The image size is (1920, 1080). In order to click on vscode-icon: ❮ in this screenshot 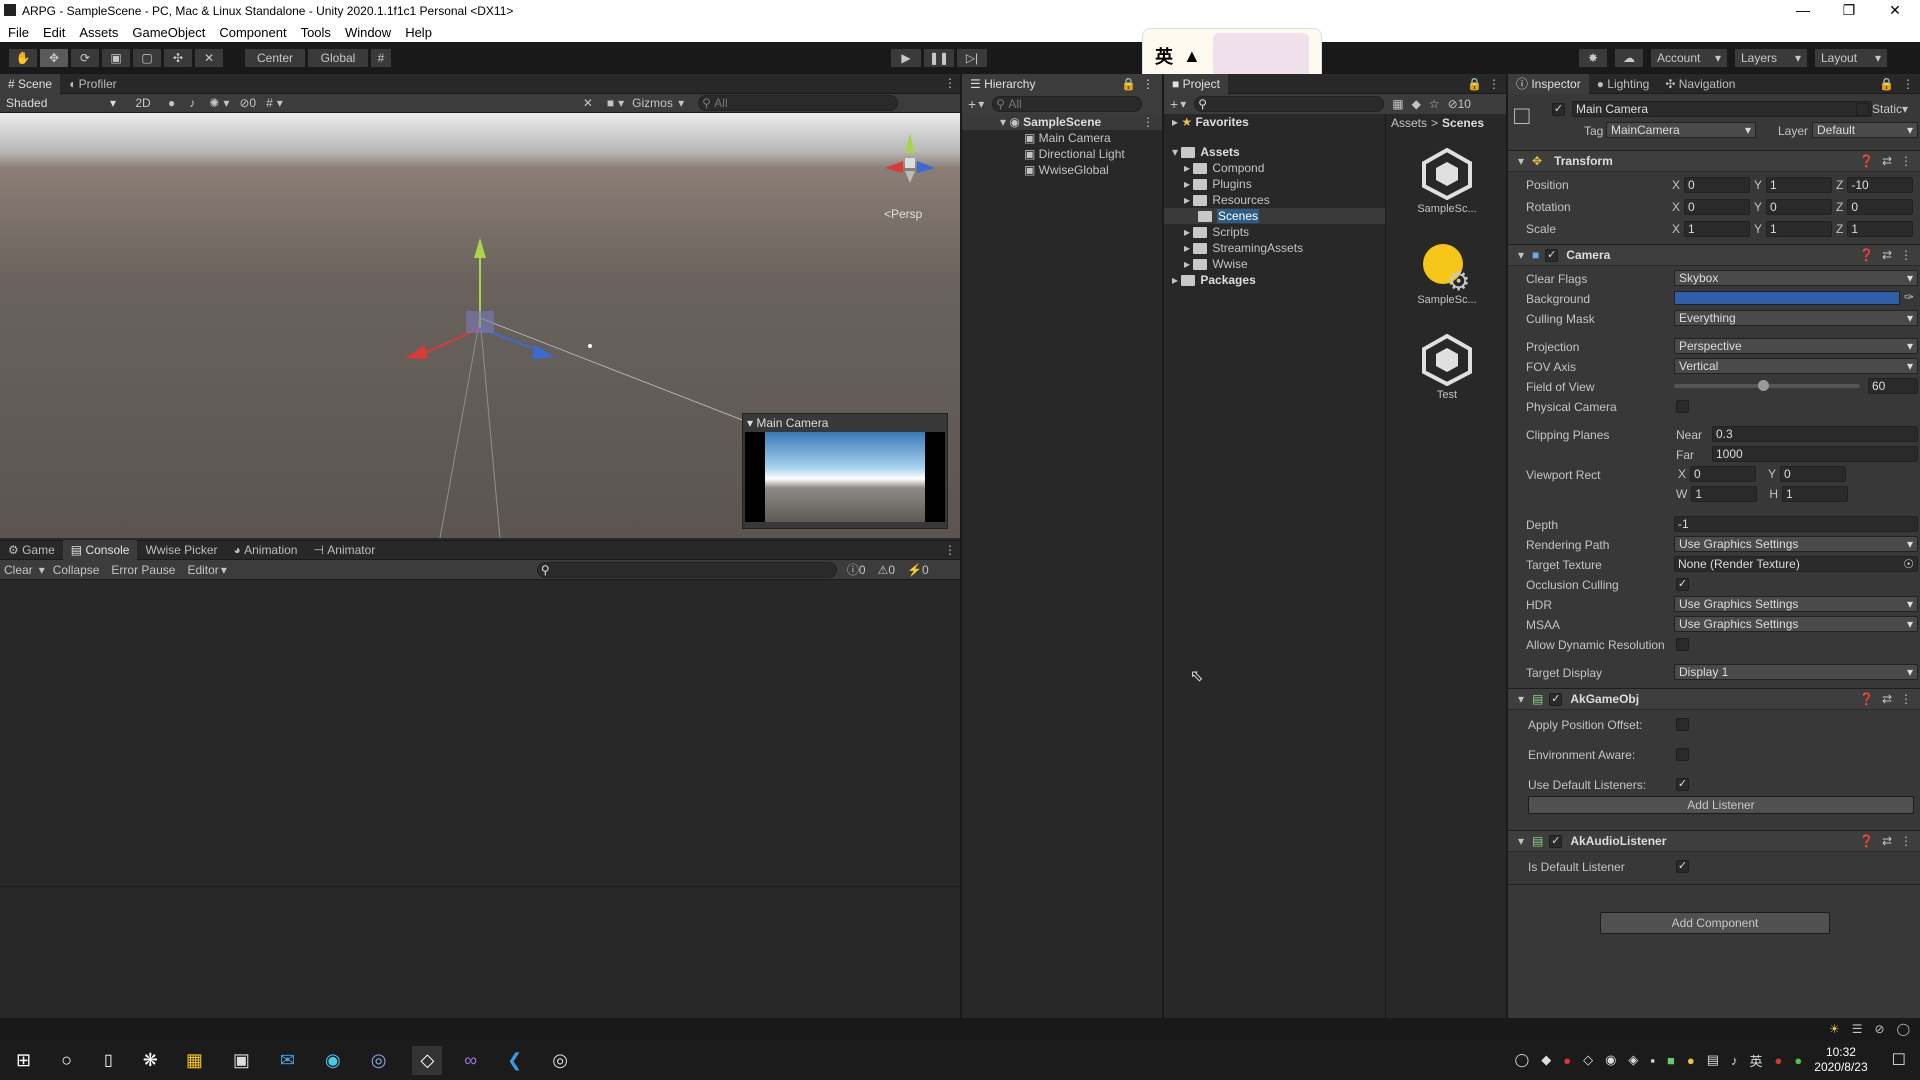, I will do `click(514, 1060)`.